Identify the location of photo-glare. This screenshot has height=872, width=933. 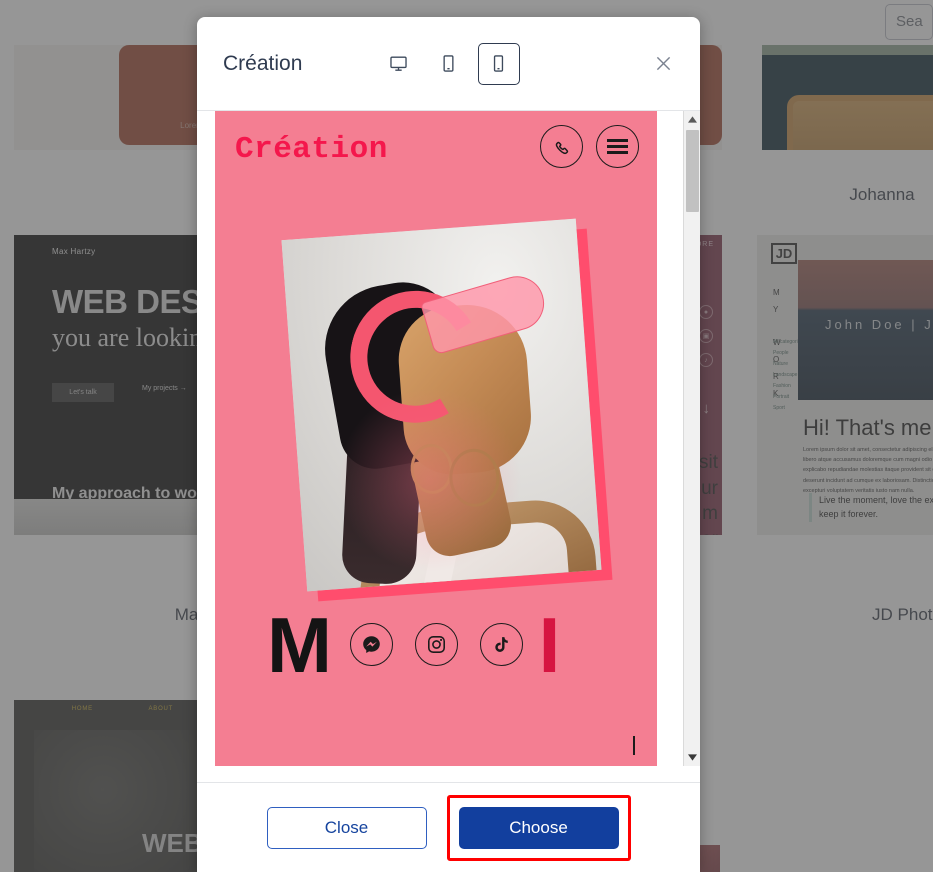
(429, 480).